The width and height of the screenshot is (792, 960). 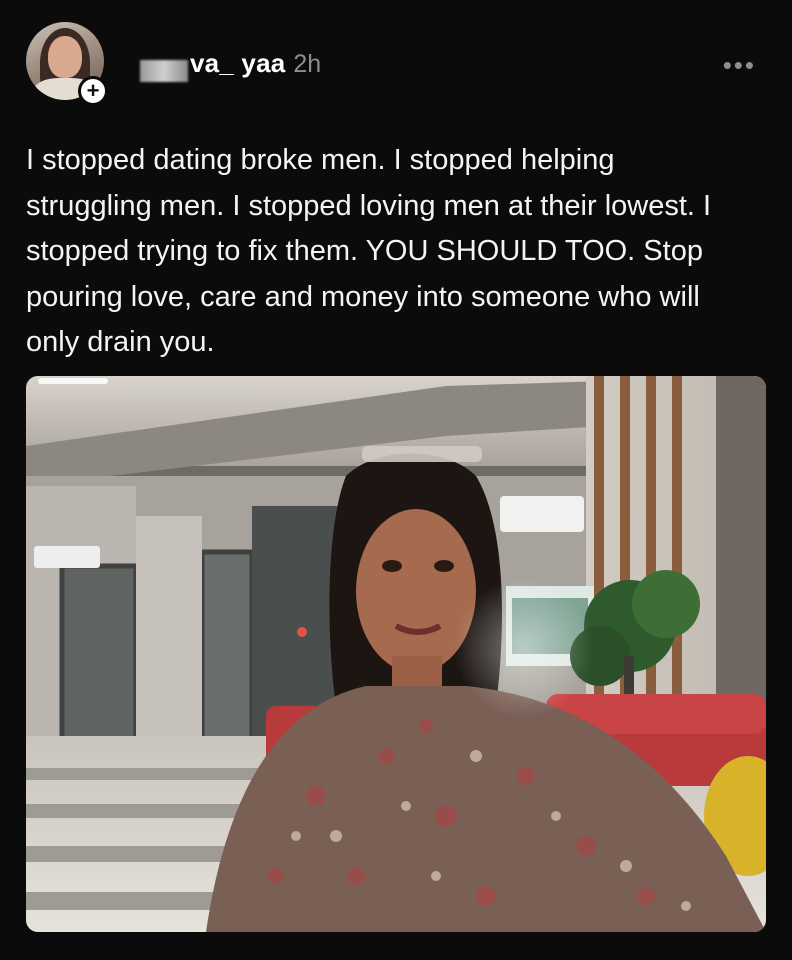 I want to click on username-link: va_ yaa, so click(x=212, y=65).